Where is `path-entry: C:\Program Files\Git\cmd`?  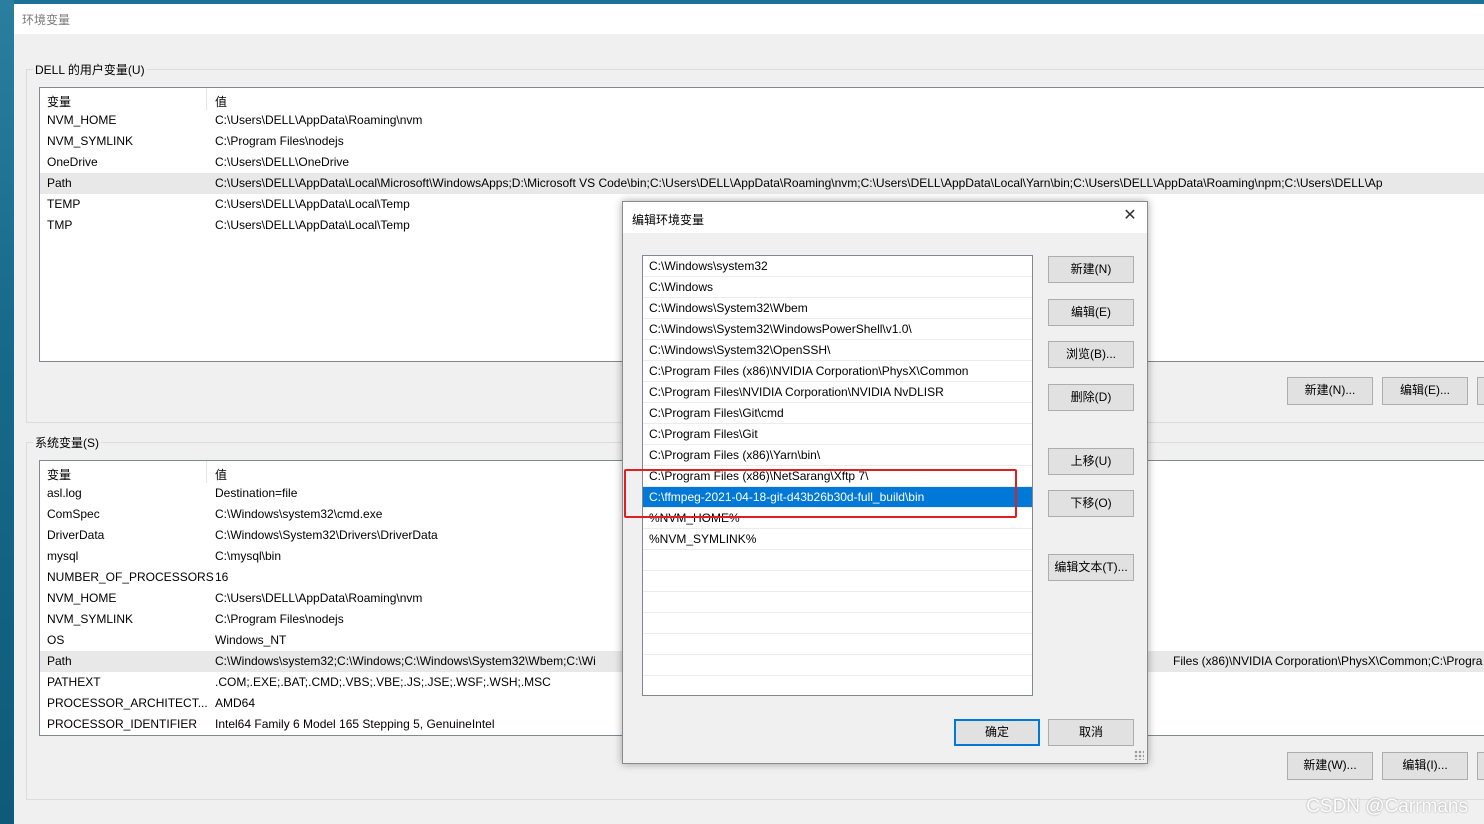 path-entry: C:\Program Files\Git\cmd is located at coordinates (837, 413).